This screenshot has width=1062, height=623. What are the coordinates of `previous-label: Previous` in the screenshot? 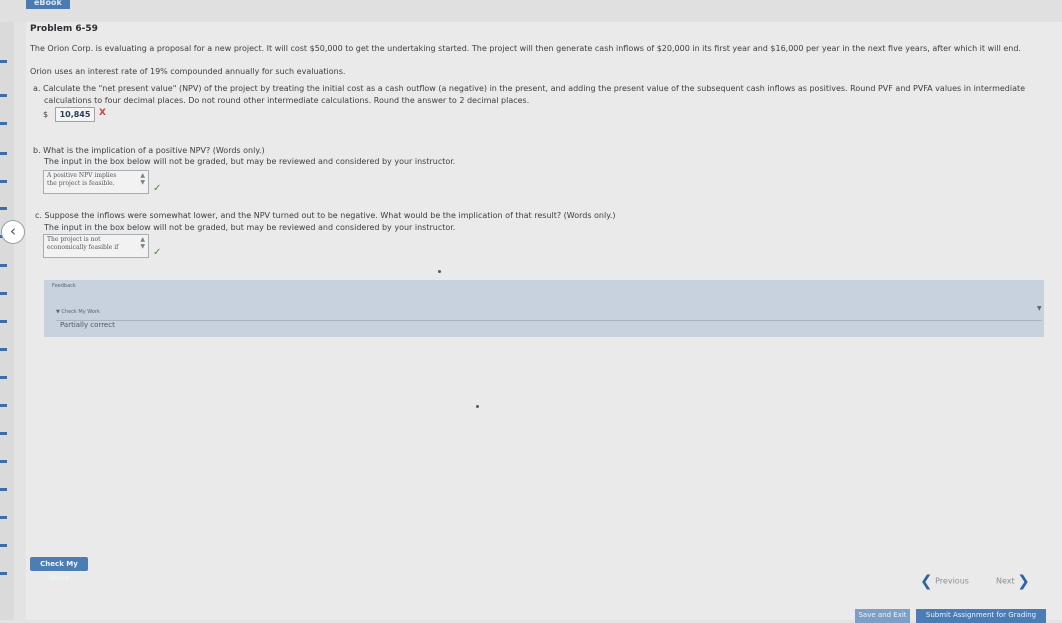 It's located at (952, 581).